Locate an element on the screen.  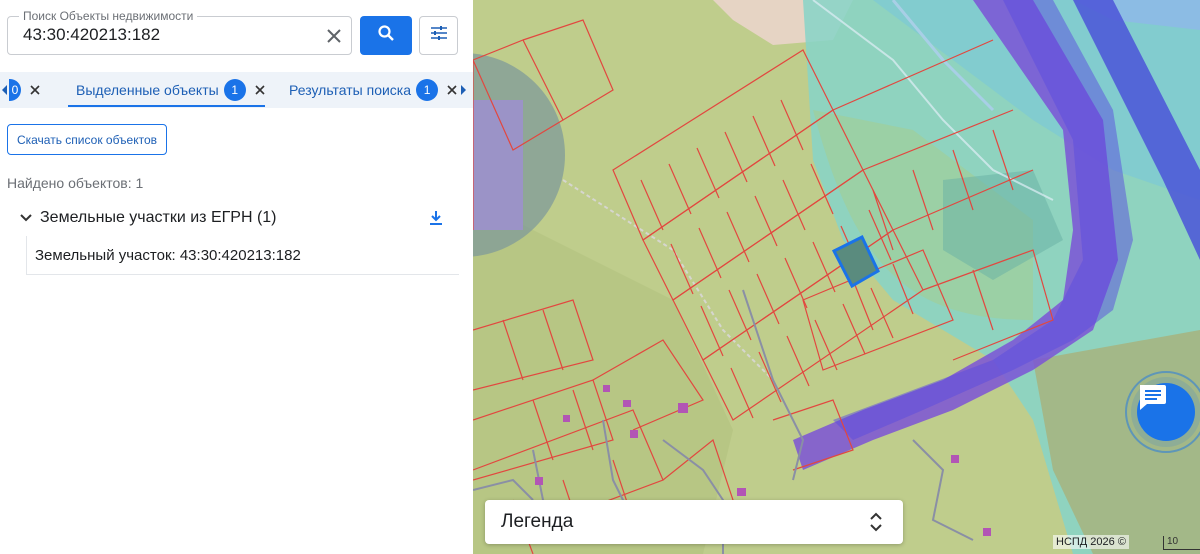
search-input: 43:30:420213:182 is located at coordinates (91, 35).